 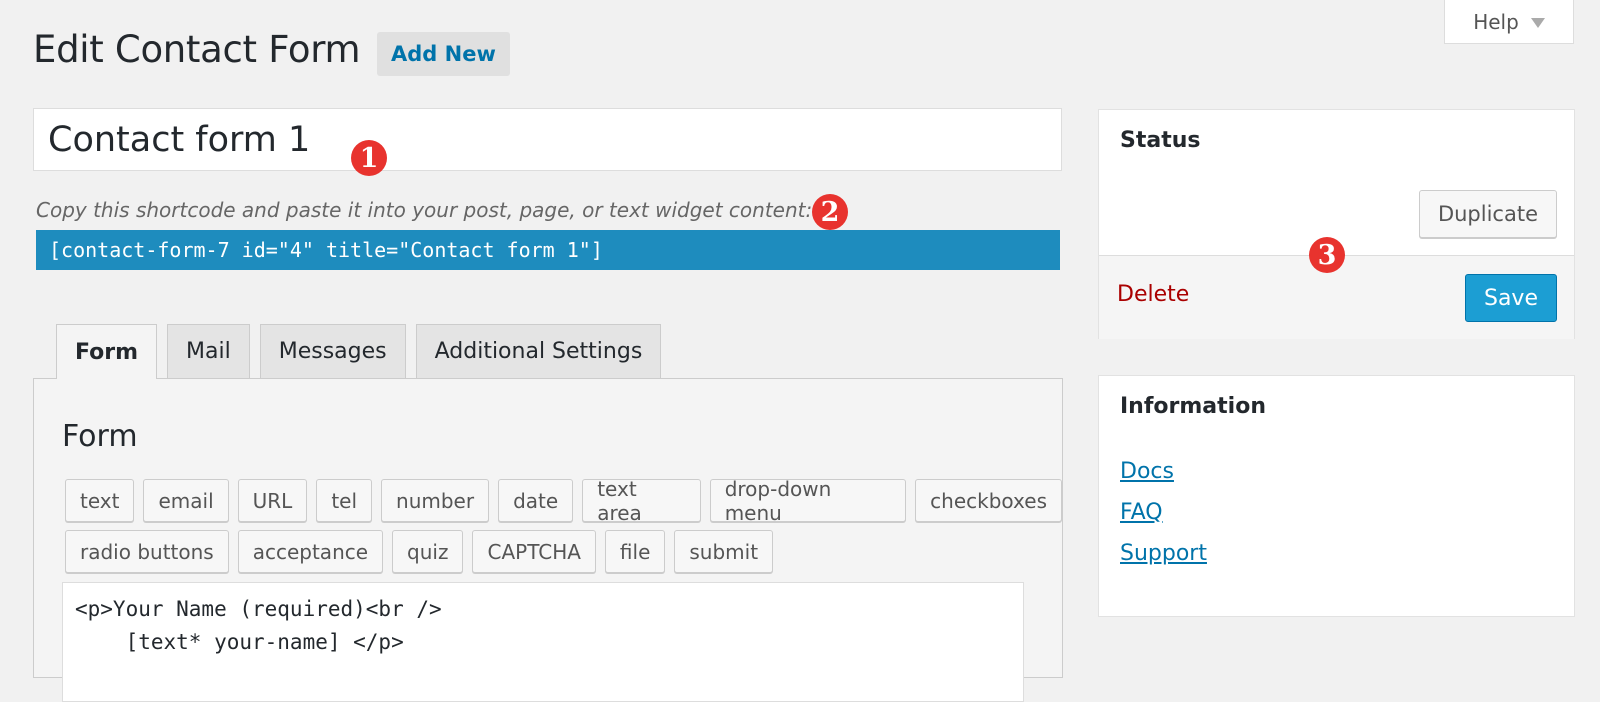 I want to click on tag-button-quiz: quiz, so click(x=428, y=551).